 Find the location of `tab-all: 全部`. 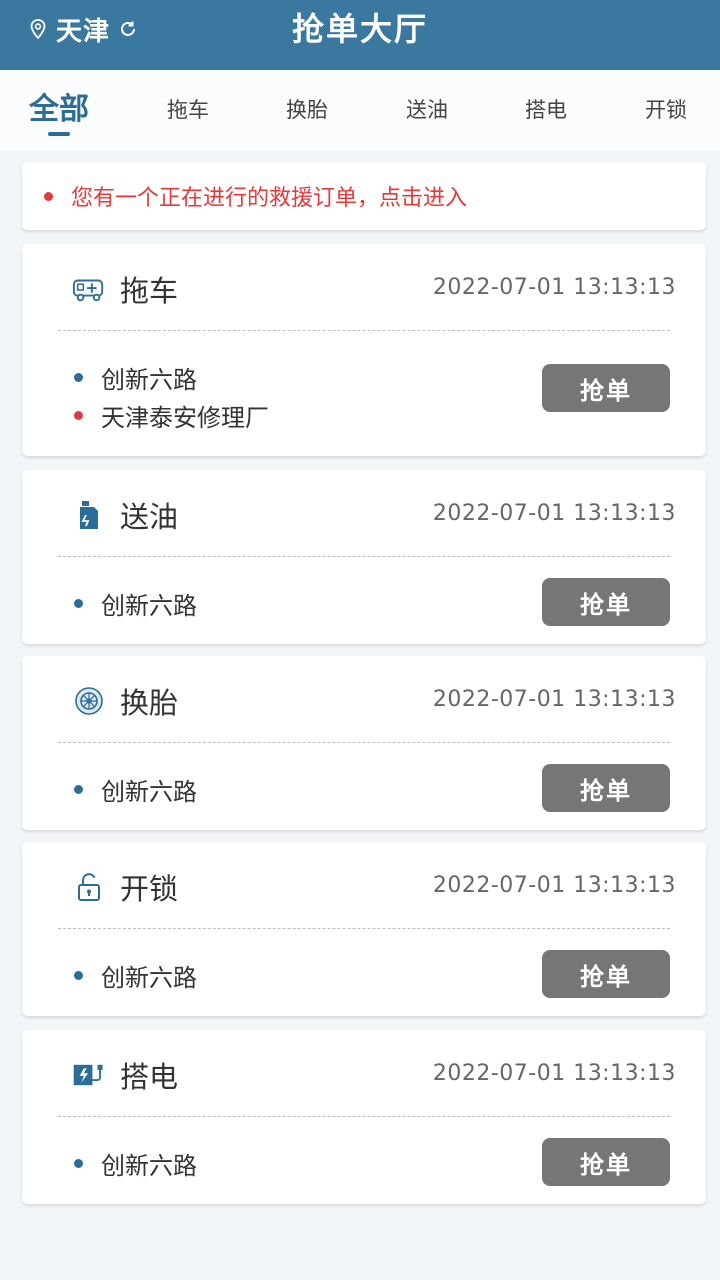

tab-all: 全部 is located at coordinates (59, 110).